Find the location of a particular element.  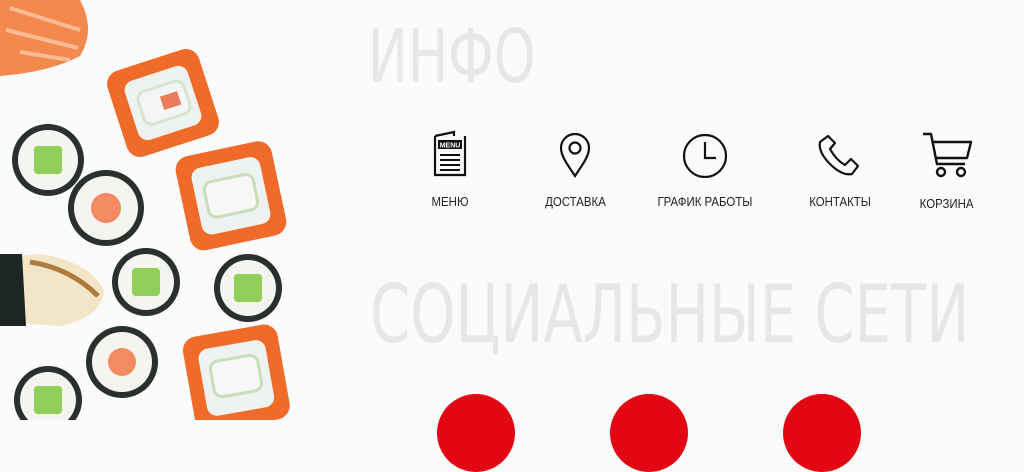

social-heading: СОЦИАЛЬНЫЕ СЕТИ is located at coordinates (670, 314).